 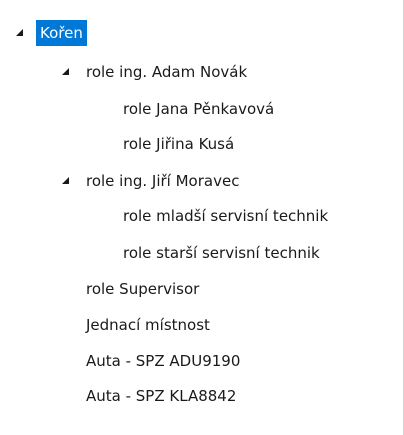 What do you see at coordinates (166, 72) in the screenshot?
I see `tree-node-label: role ing. Adam Novák` at bounding box center [166, 72].